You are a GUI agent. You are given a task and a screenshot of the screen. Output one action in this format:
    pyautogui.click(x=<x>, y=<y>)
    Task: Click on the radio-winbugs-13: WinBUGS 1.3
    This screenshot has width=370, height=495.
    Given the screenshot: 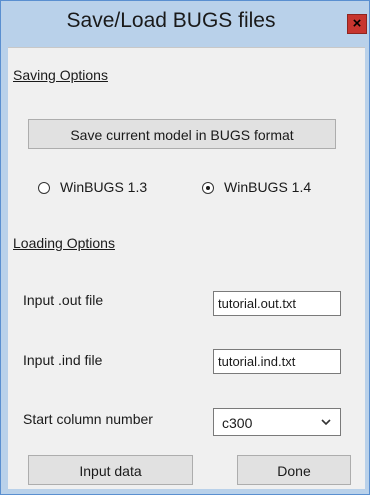 What is the action you would take?
    pyautogui.click(x=98, y=189)
    